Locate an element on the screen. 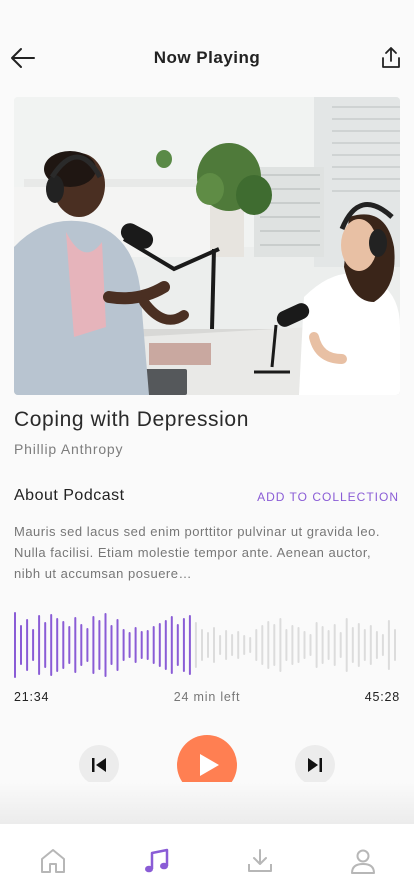 This screenshot has height=896, width=414. skip-previous-icon is located at coordinates (99, 765).